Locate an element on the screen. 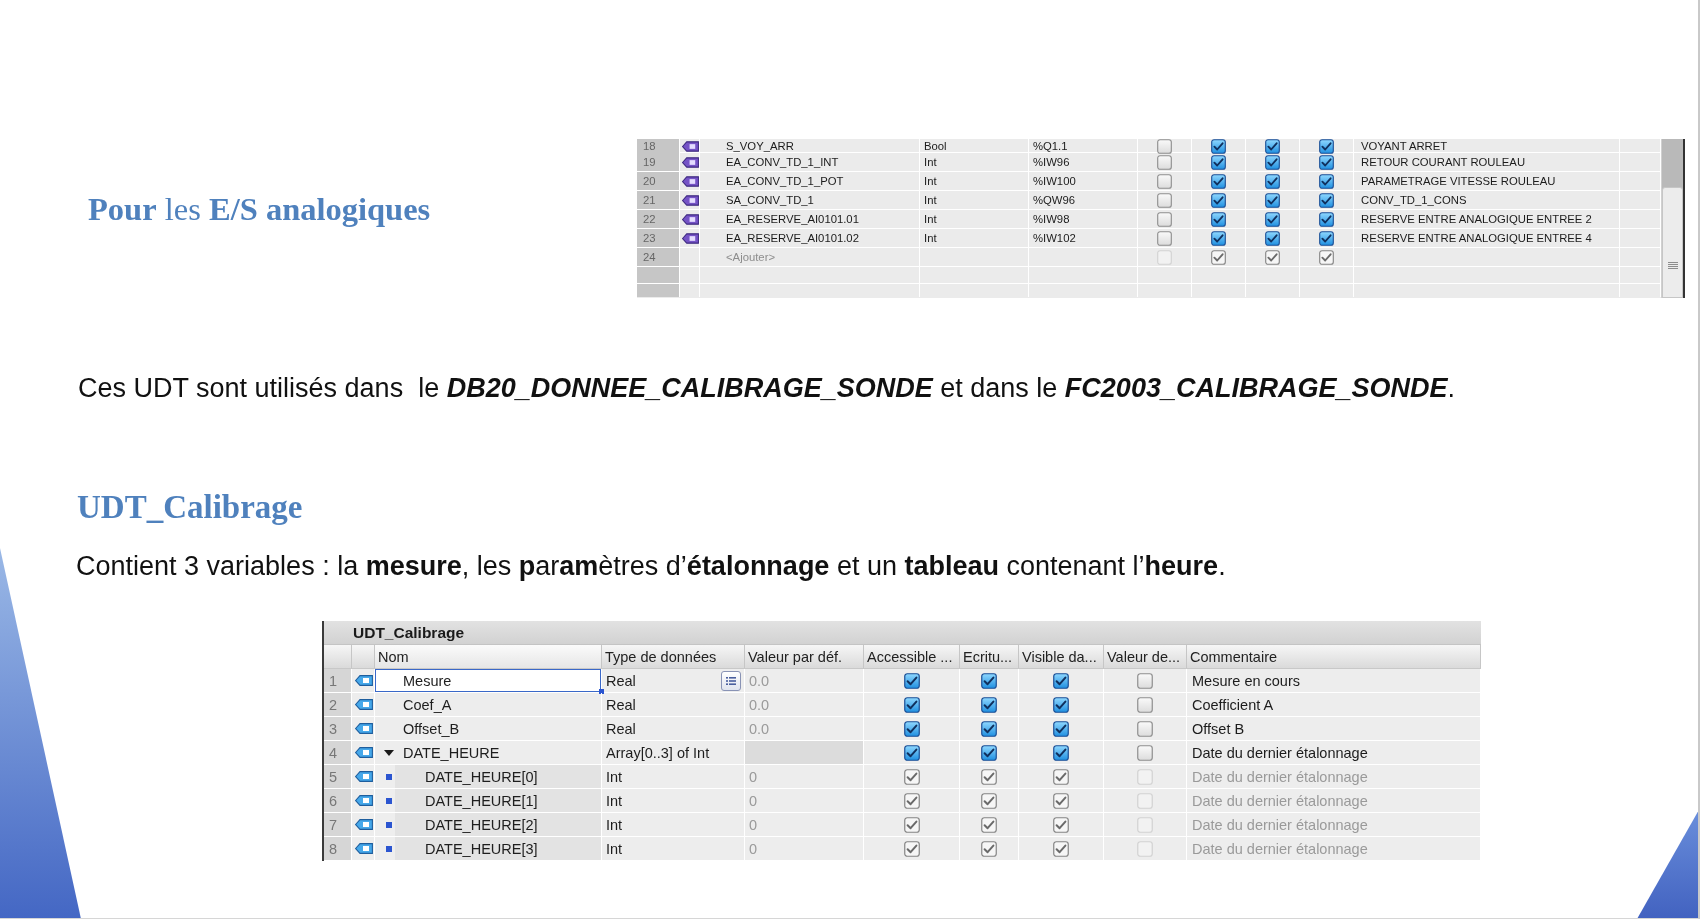  name-cell: Offset_B is located at coordinates (488, 728).